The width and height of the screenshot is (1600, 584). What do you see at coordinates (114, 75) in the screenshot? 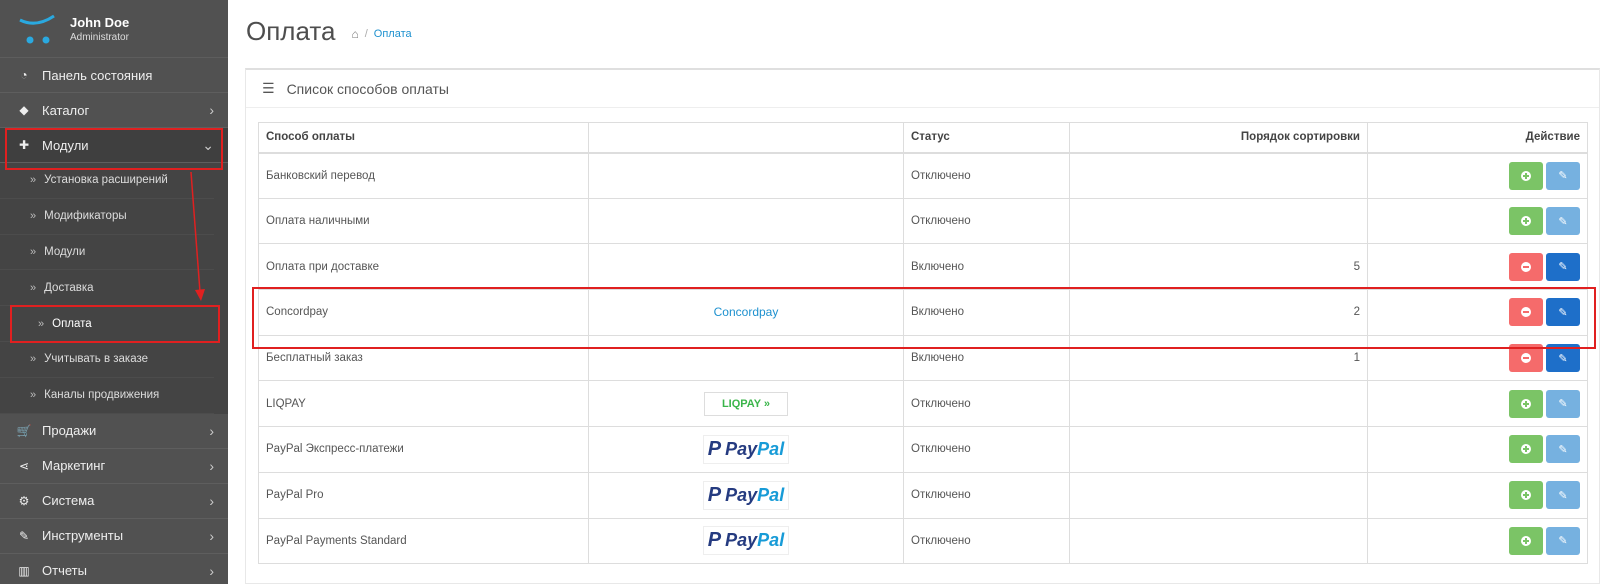
I see `menu-item-dashboard: ◔ Панель состояния` at bounding box center [114, 75].